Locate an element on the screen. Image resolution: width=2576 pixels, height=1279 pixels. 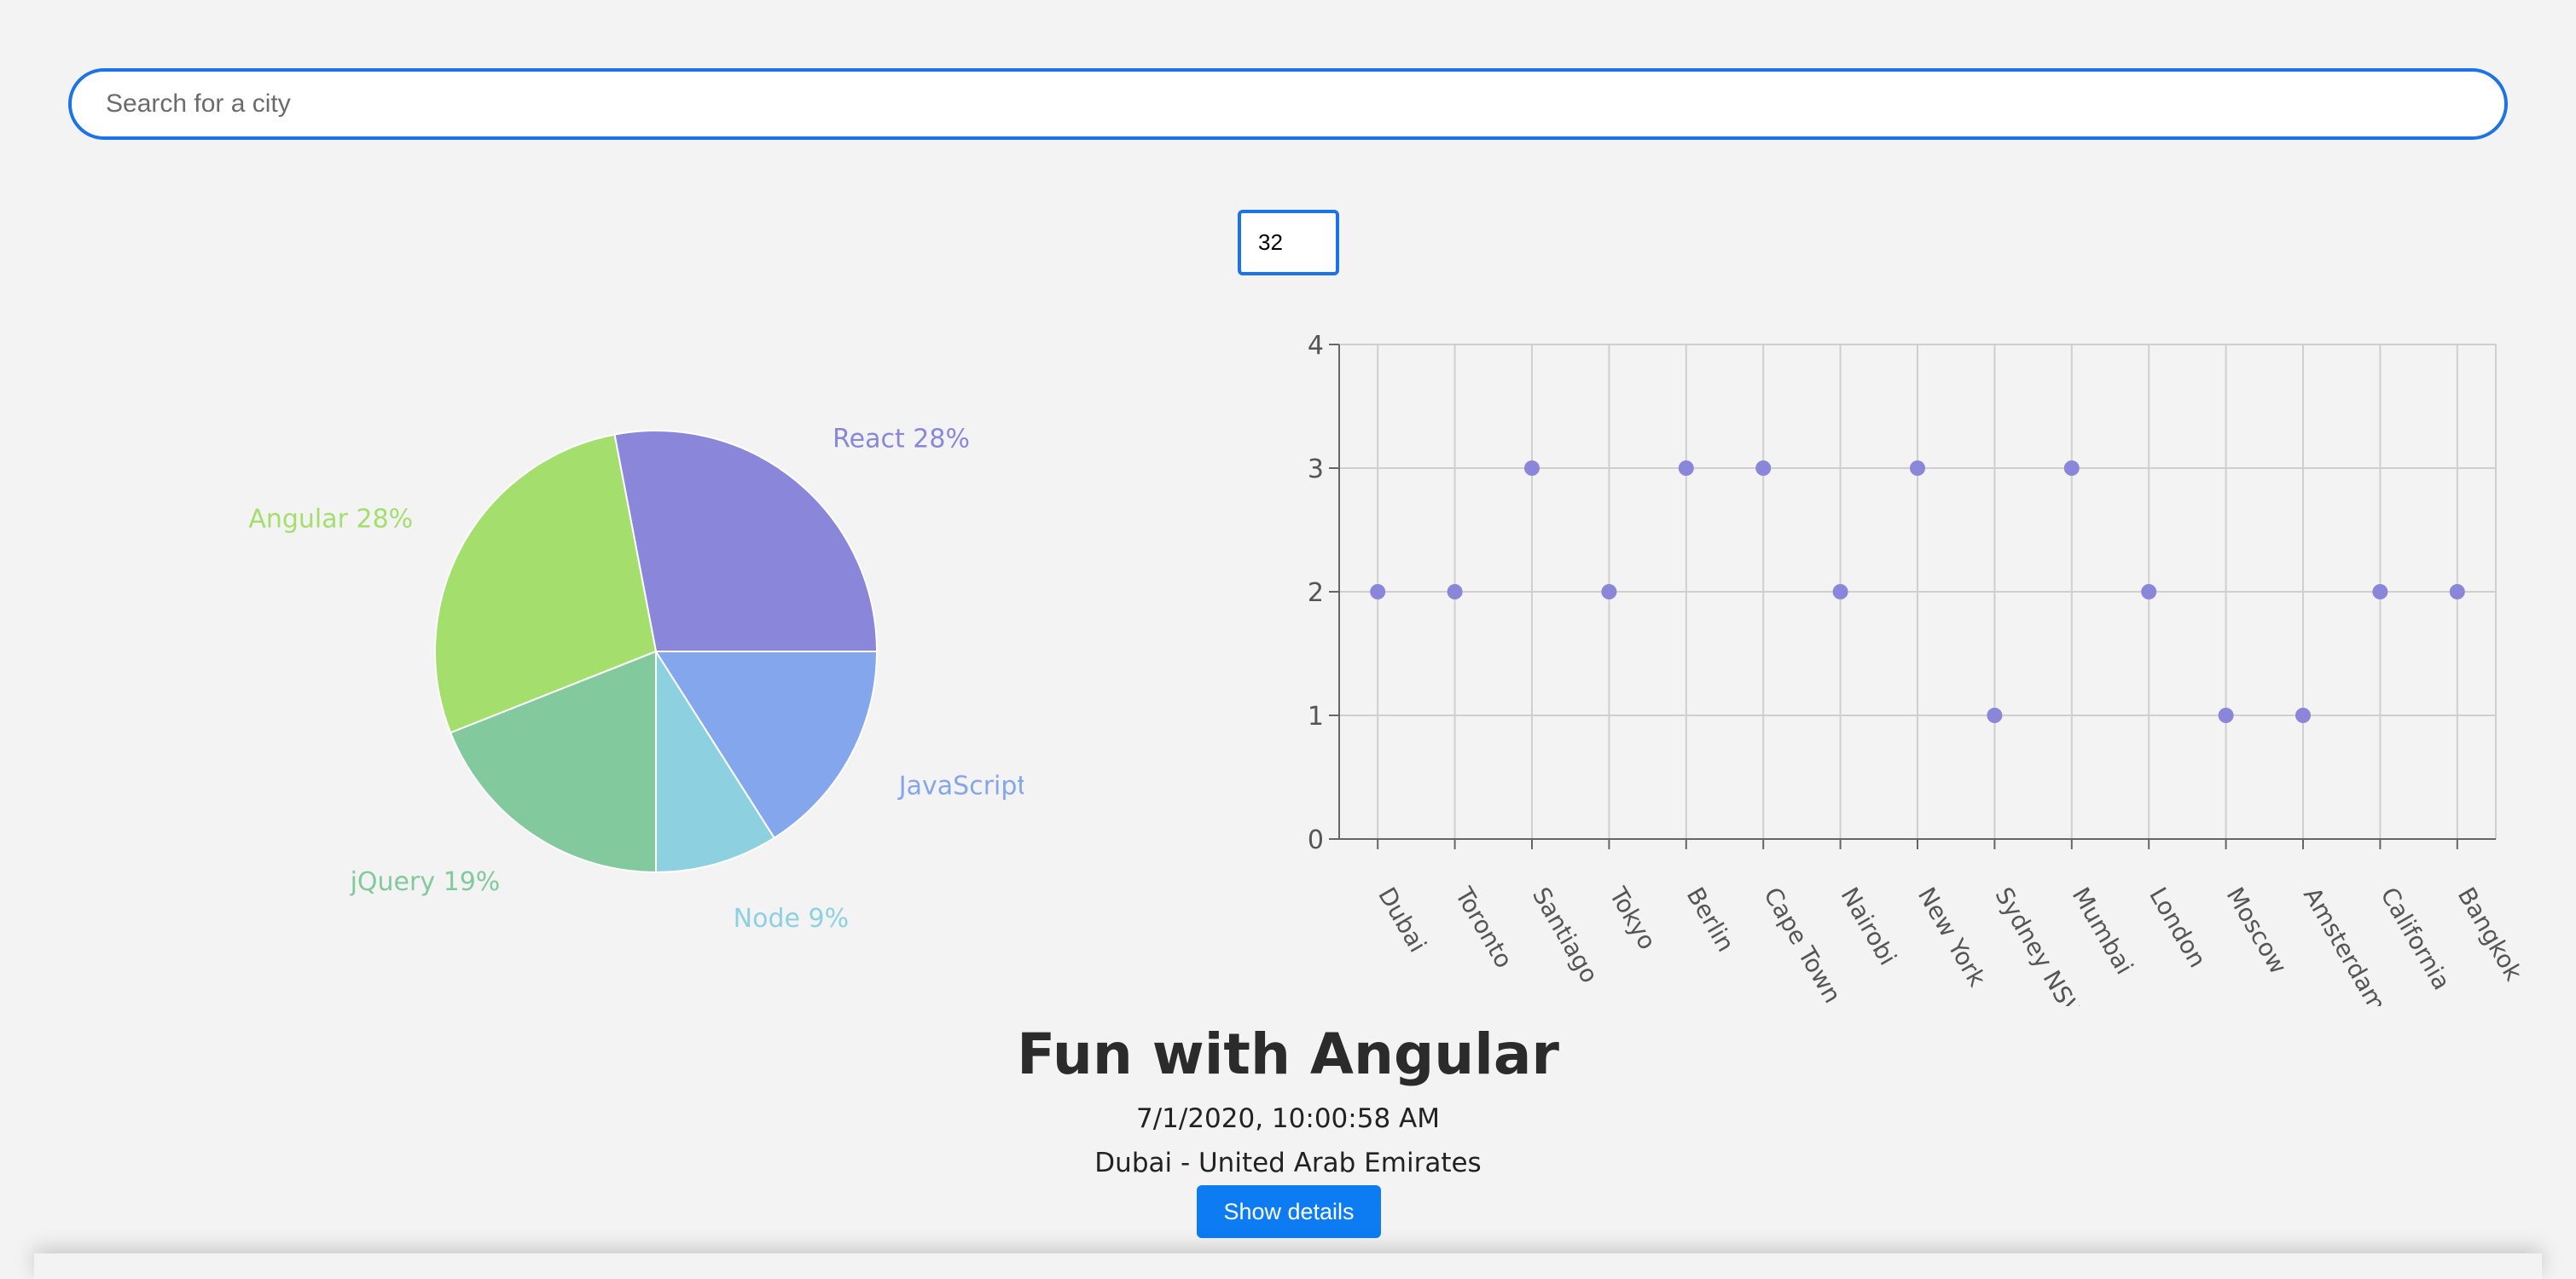
bottom-panel-edge is located at coordinates (1288, 1266).